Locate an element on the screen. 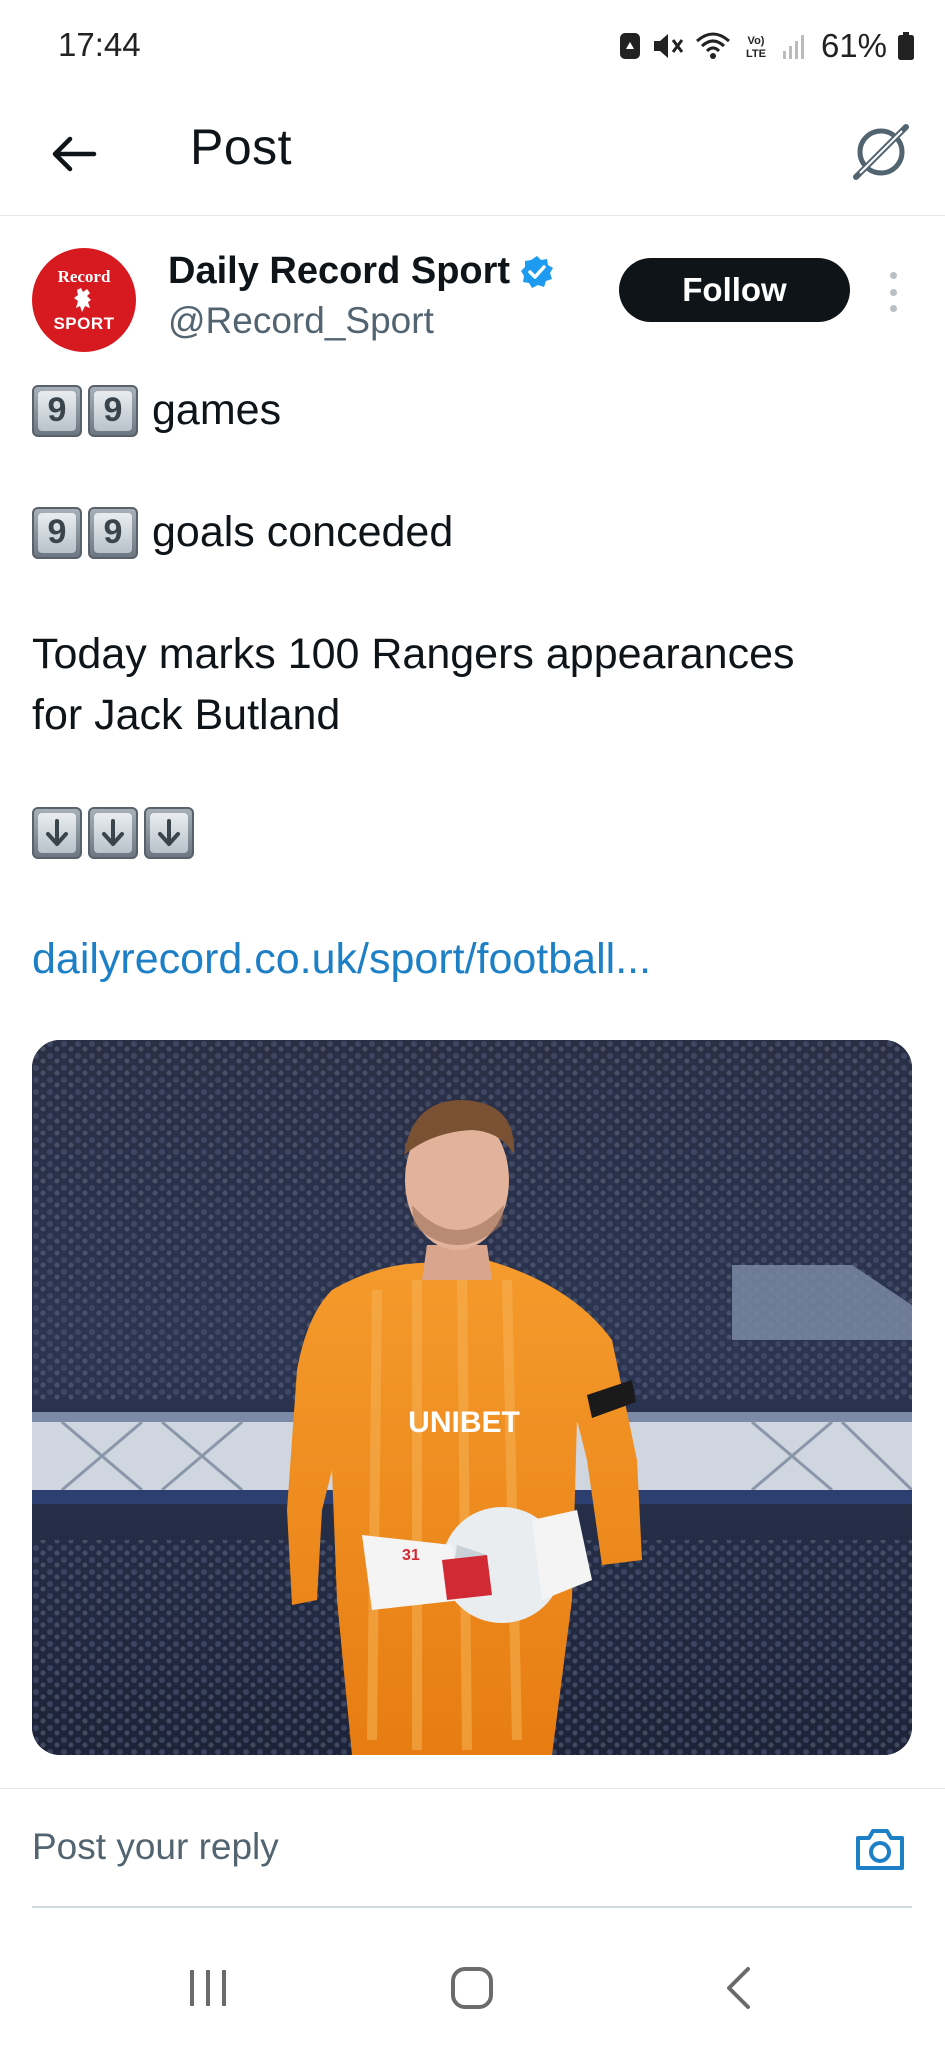 The height and width of the screenshot is (2048, 945). status-bar: 17:44 Vo) LTE 61% is located at coordinates (472, 46).